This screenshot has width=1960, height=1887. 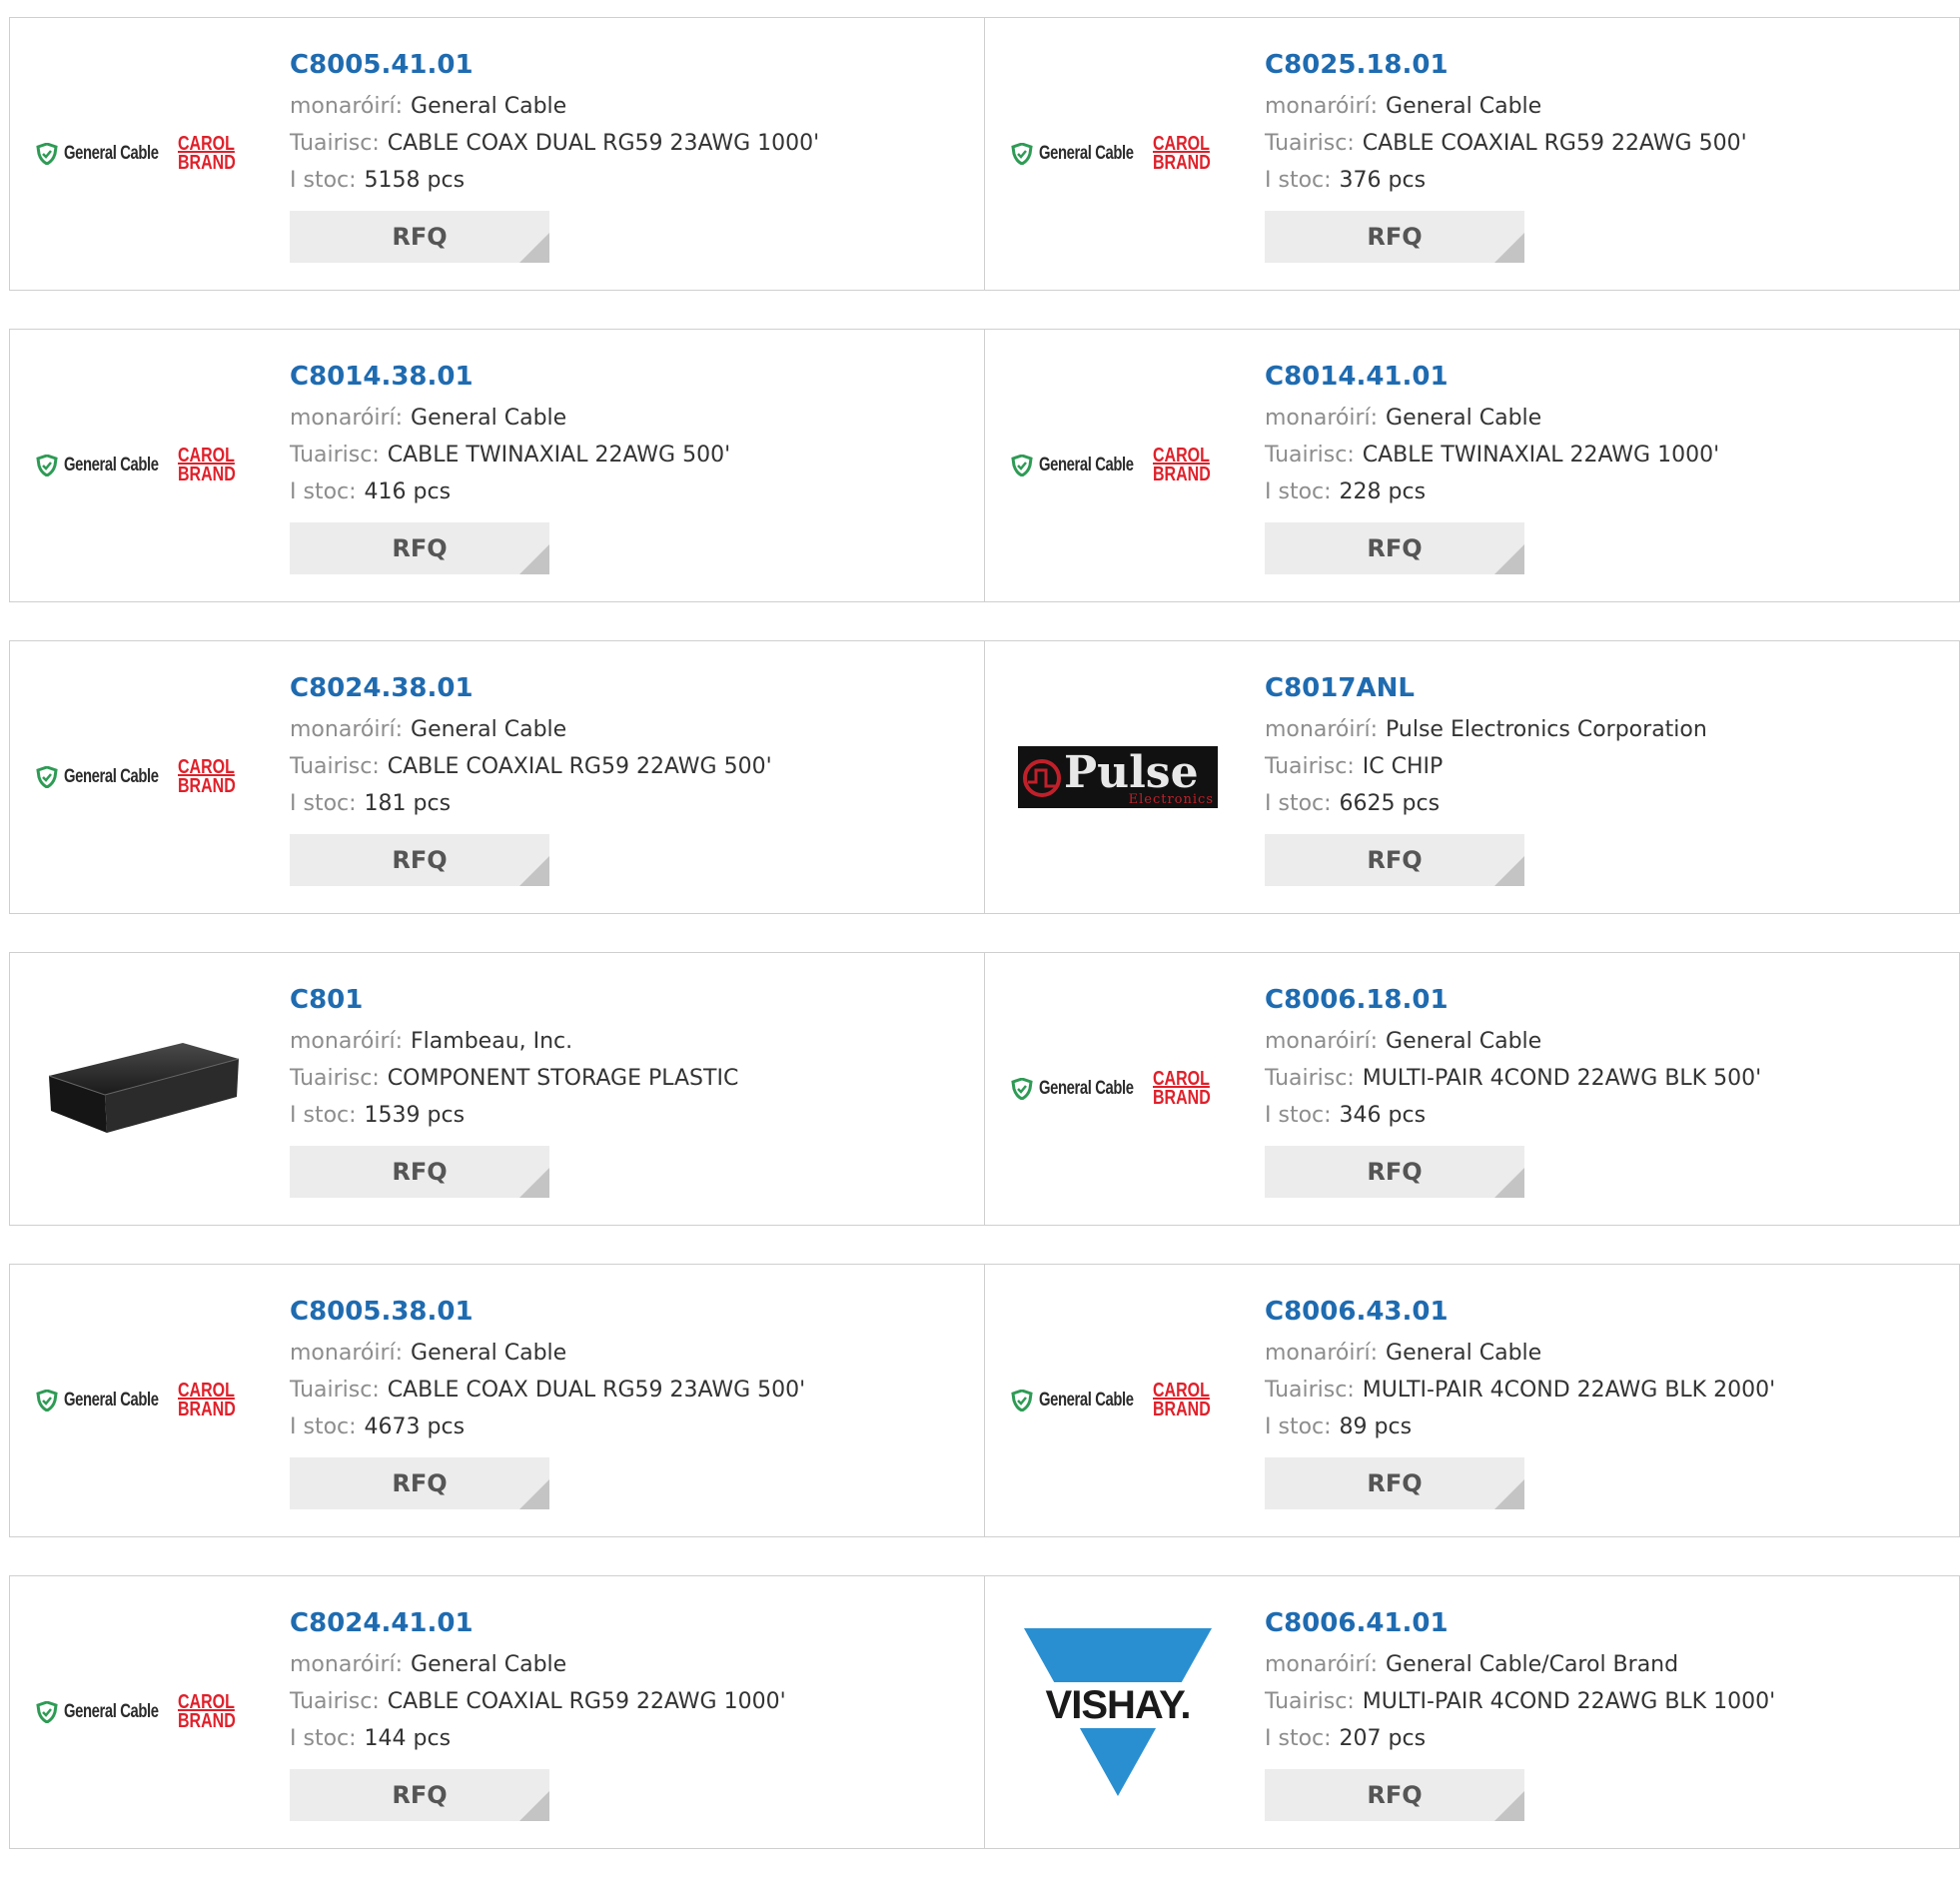 What do you see at coordinates (1532, 1664) in the screenshot?
I see `manufacturer-value: General Cable/Carol Brand` at bounding box center [1532, 1664].